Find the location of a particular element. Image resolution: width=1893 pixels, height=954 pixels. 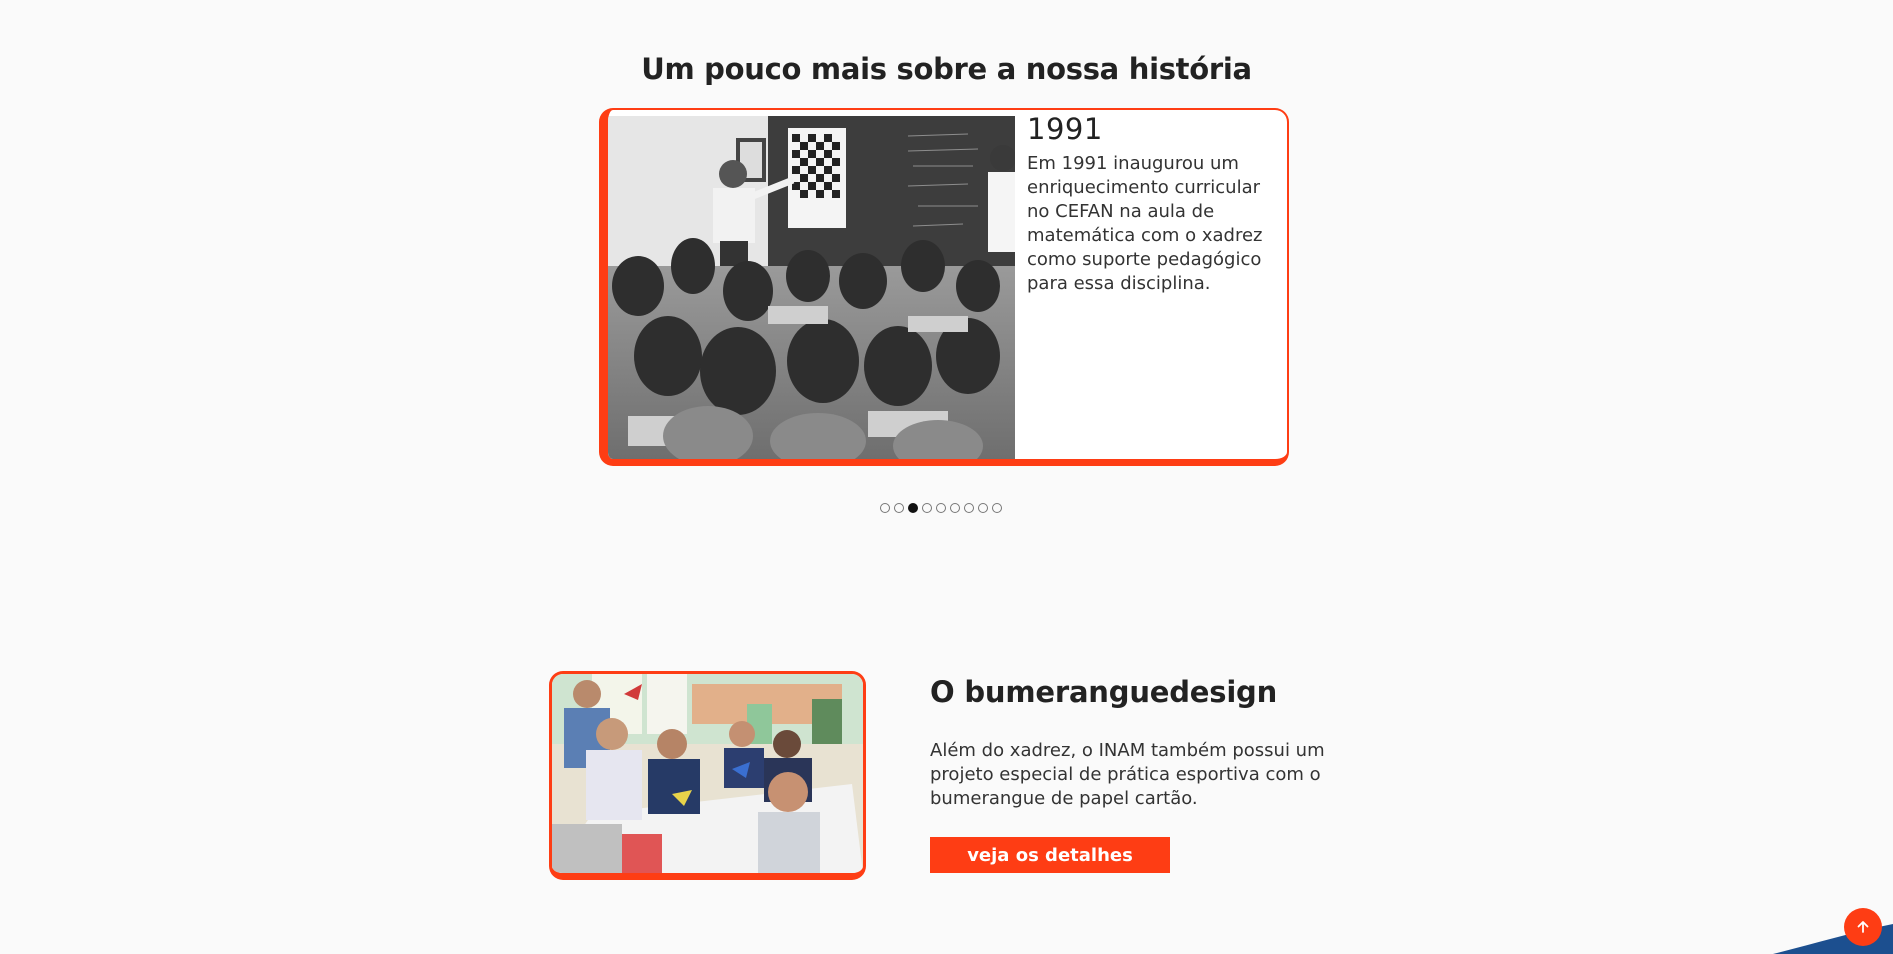

classroom-chess-photo is located at coordinates (811, 287).